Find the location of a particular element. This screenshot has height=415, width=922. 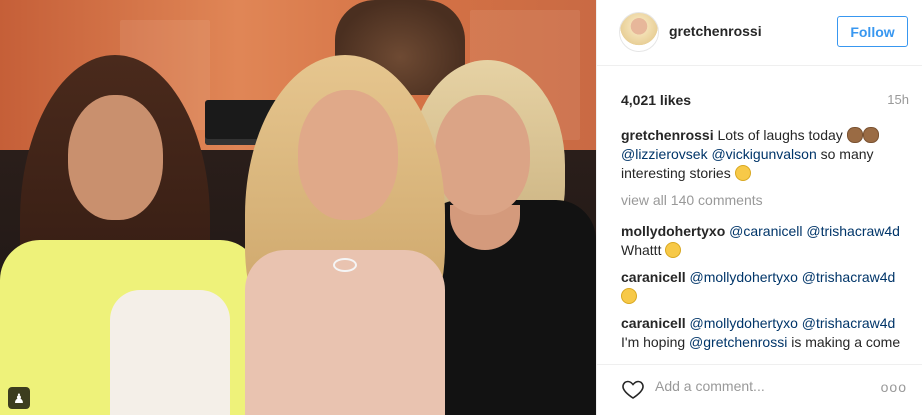

heart-outline-icon is located at coordinates (633, 389).